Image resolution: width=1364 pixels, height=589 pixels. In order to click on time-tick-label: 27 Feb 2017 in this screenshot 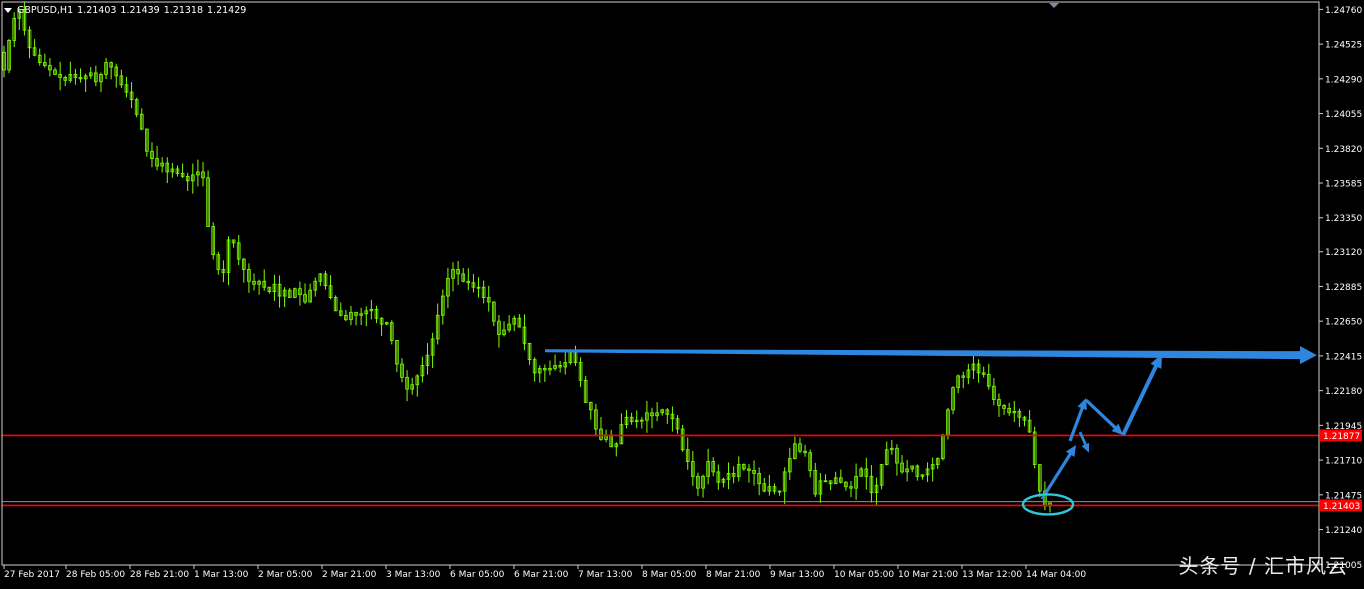, I will do `click(32, 575)`.